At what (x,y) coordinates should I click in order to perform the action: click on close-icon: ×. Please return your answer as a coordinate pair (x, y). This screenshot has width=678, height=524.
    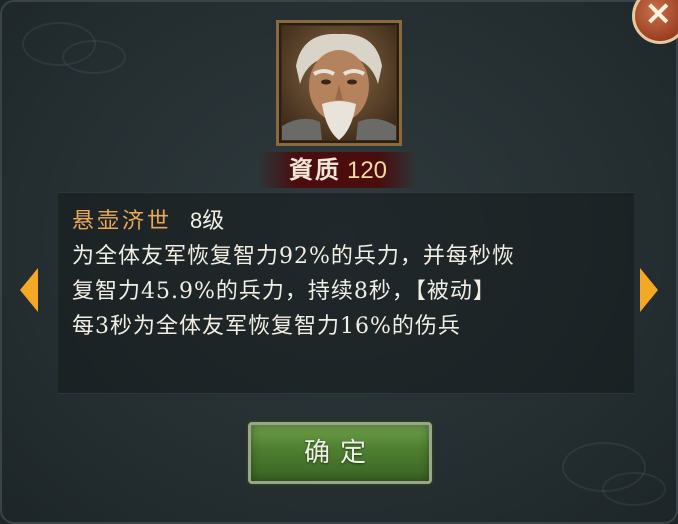
    Looking at the image, I should click on (658, 16).